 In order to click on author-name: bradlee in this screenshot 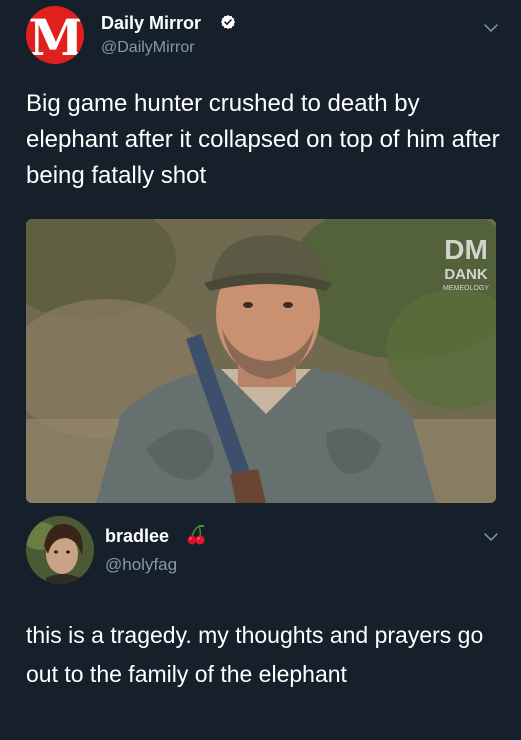, I will do `click(137, 536)`.